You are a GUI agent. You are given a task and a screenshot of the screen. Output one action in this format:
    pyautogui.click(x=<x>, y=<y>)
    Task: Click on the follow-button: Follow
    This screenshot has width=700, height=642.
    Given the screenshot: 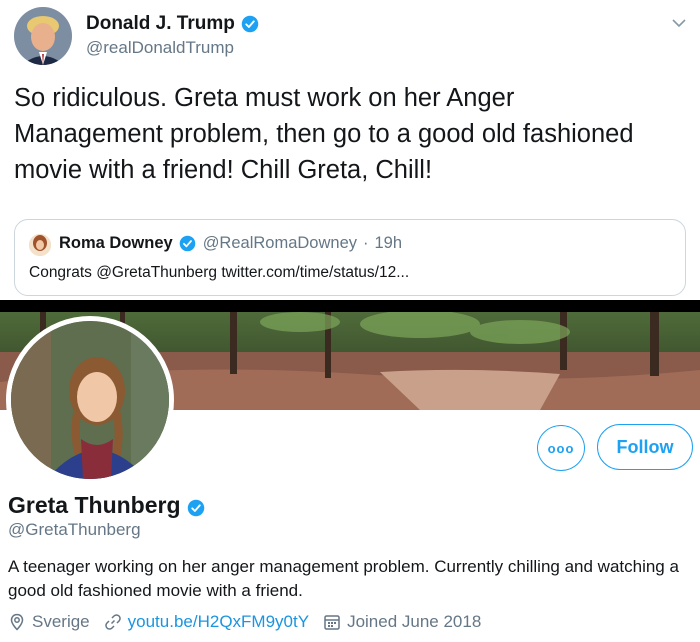 What is the action you would take?
    pyautogui.click(x=645, y=447)
    